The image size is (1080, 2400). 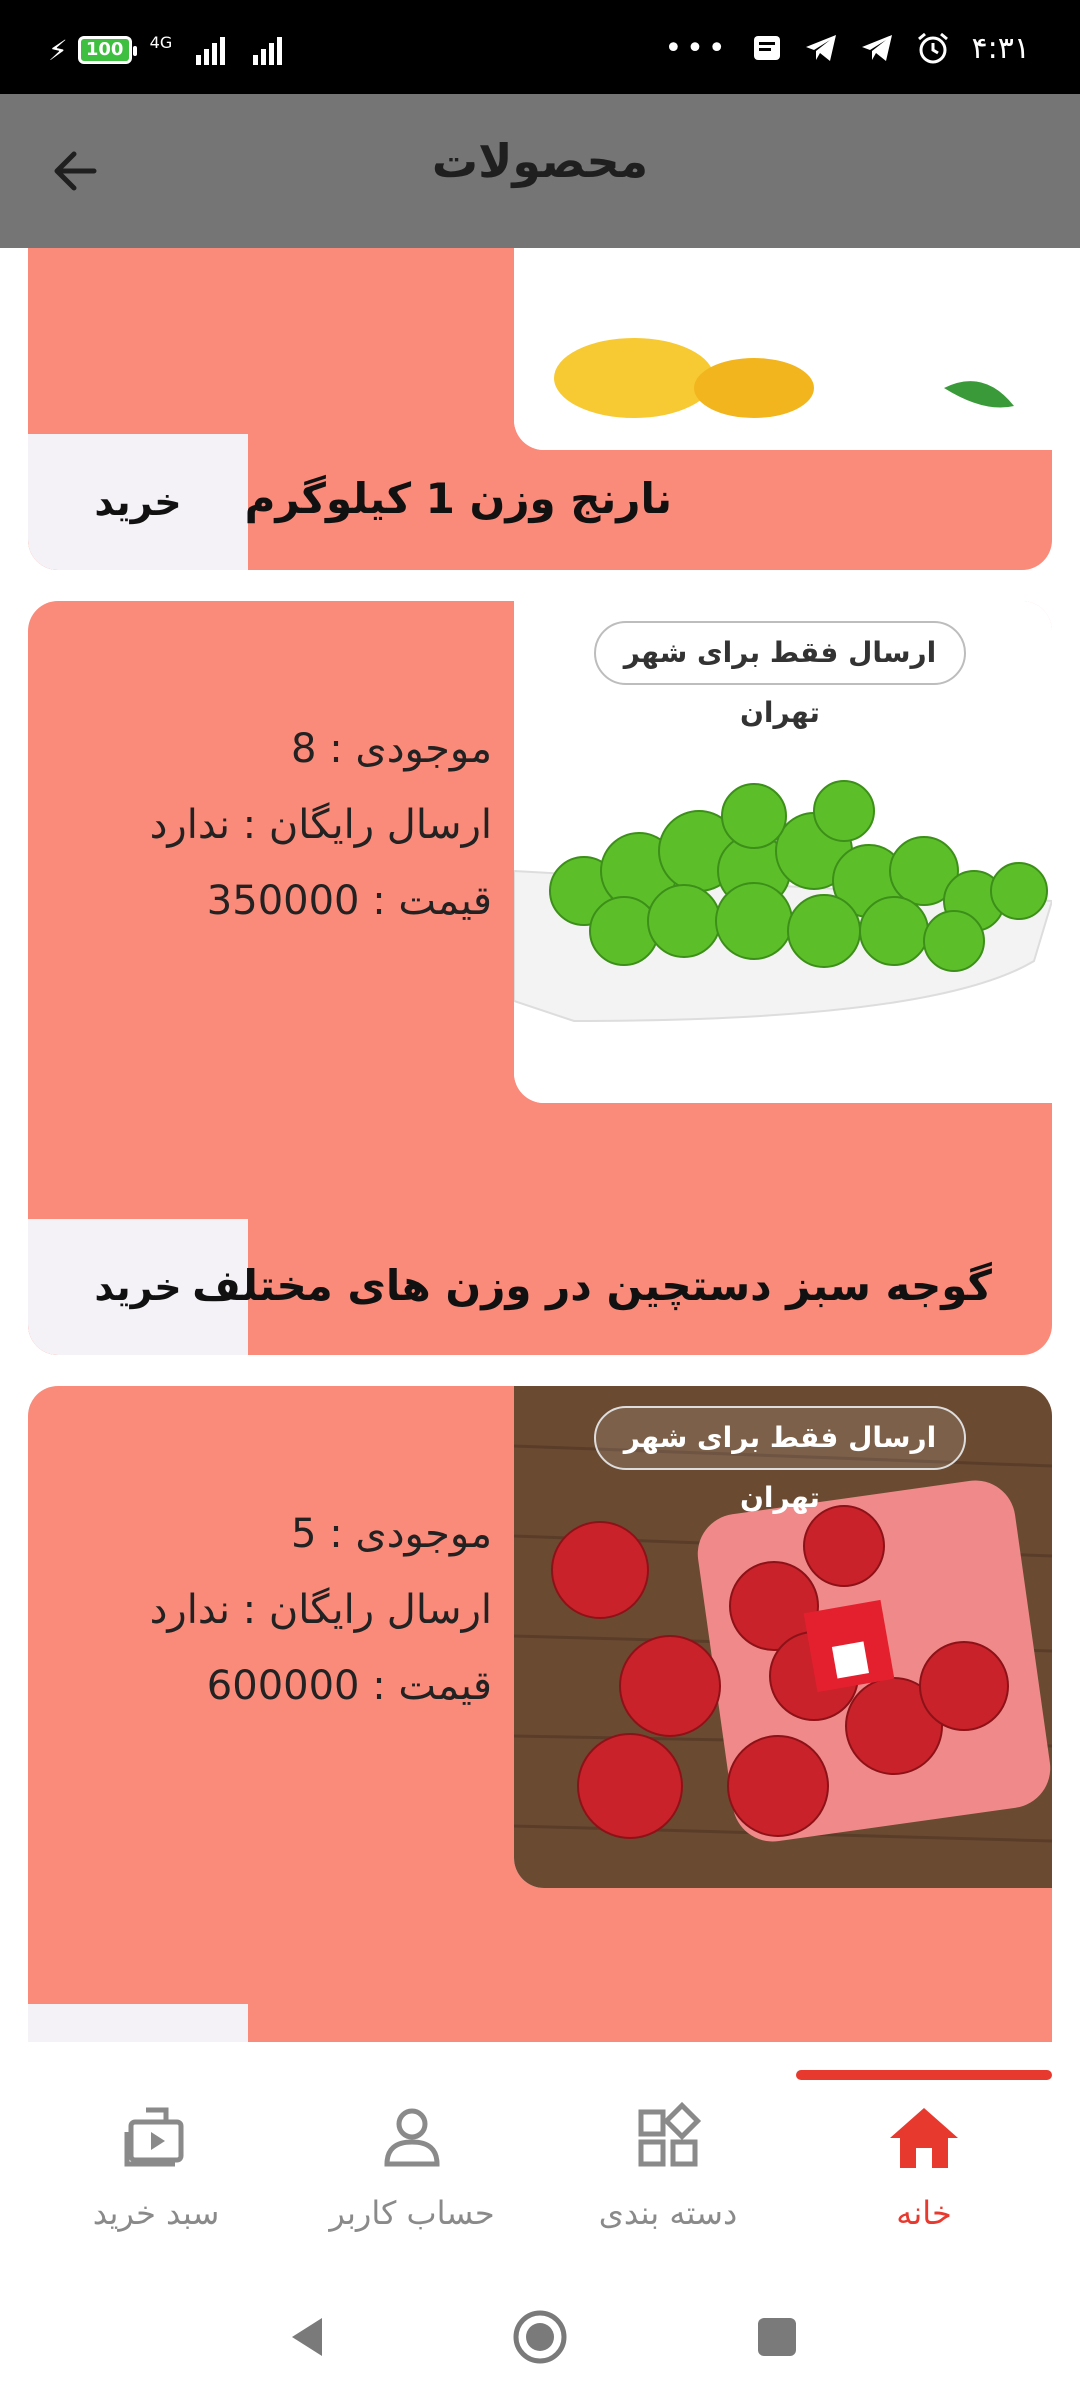 I want to click on status-bar: ⚡ 100 4G ••• ۴:۳۱, so click(x=540, y=47).